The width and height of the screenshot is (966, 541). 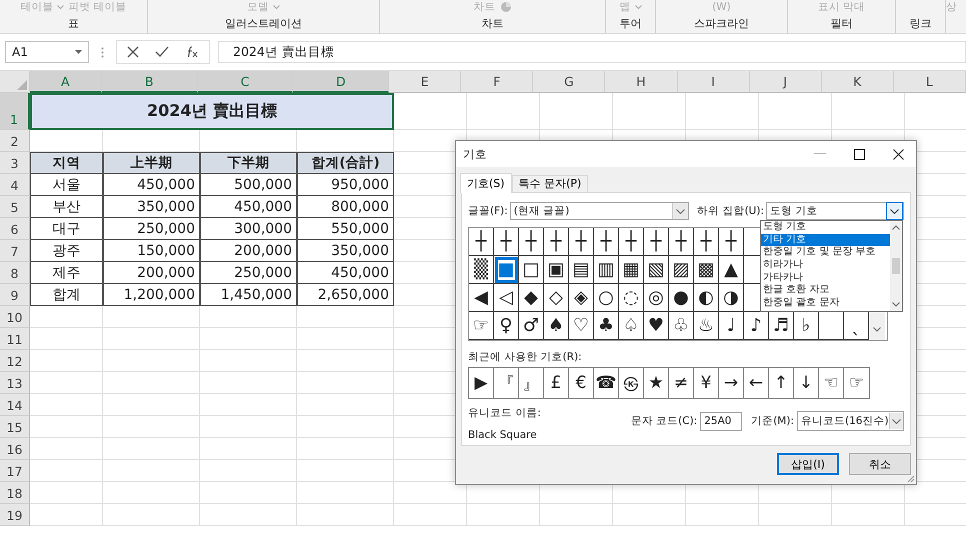 I want to click on row-header: 1, so click(x=15, y=111).